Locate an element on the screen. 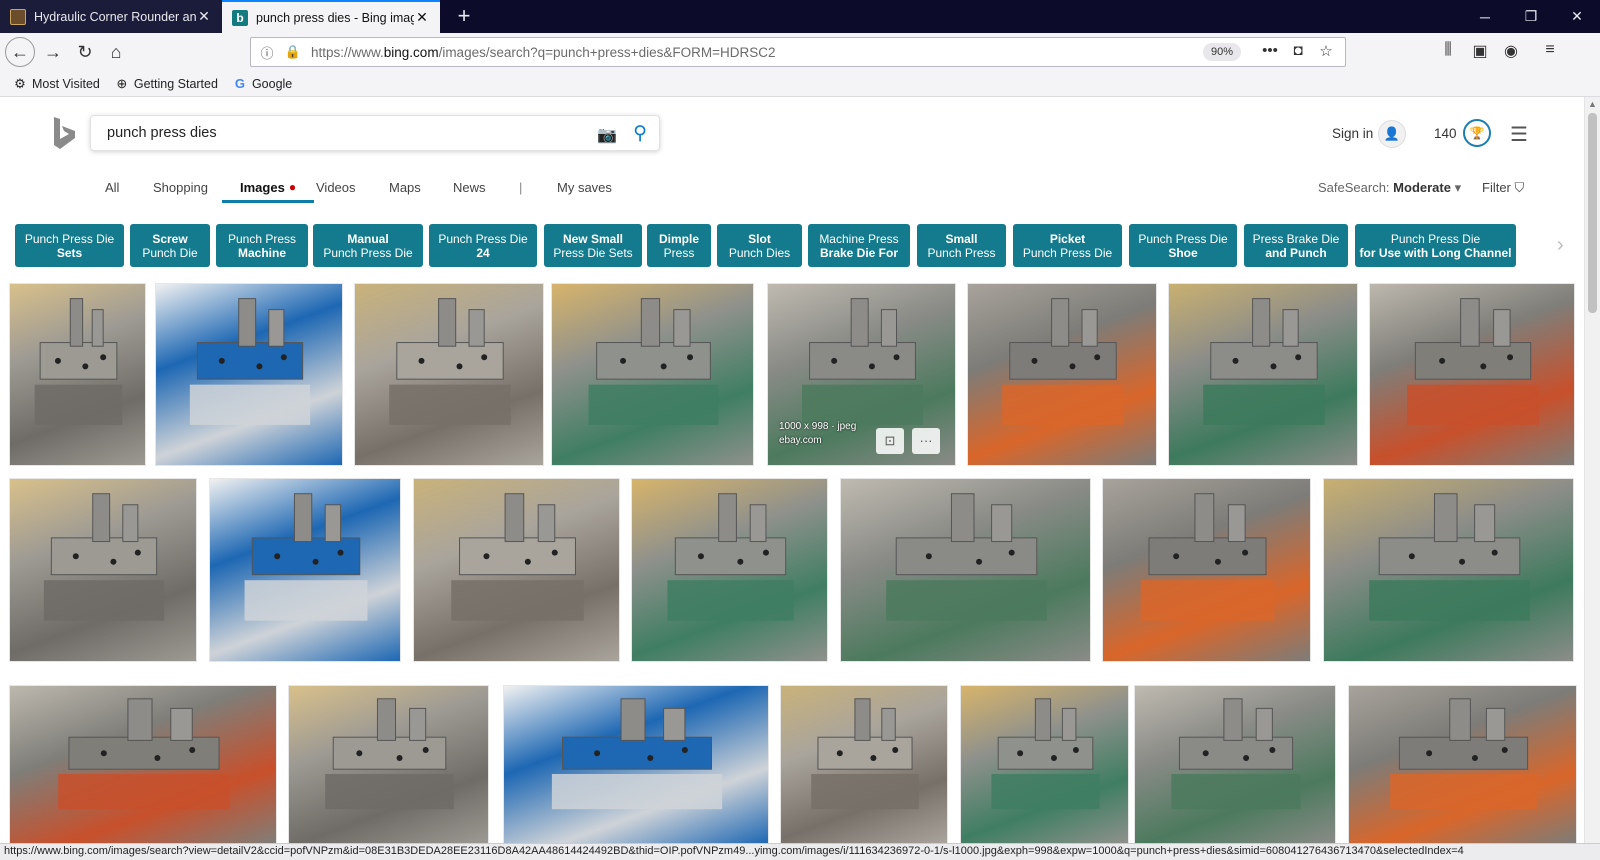 The width and height of the screenshot is (1600, 860). related-pill: Punch Press Die Sets is located at coordinates (69, 245).